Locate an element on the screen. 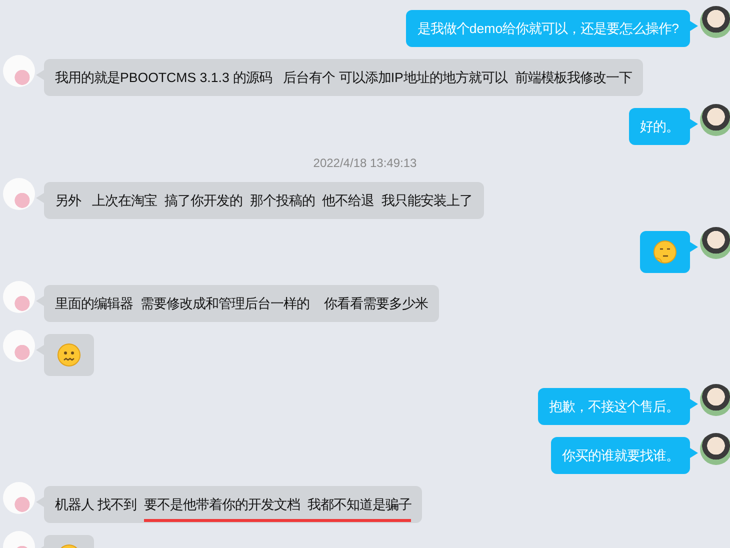 The height and width of the screenshot is (548, 730). message-bubble: 你买的谁就要找谁。 is located at coordinates (620, 455).